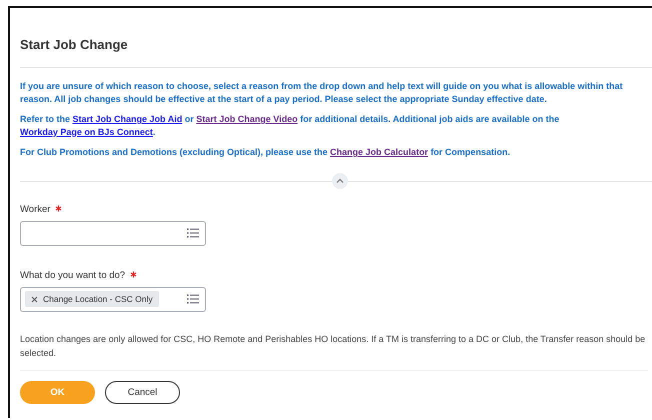  What do you see at coordinates (34, 299) in the screenshot?
I see `remove-icon` at bounding box center [34, 299].